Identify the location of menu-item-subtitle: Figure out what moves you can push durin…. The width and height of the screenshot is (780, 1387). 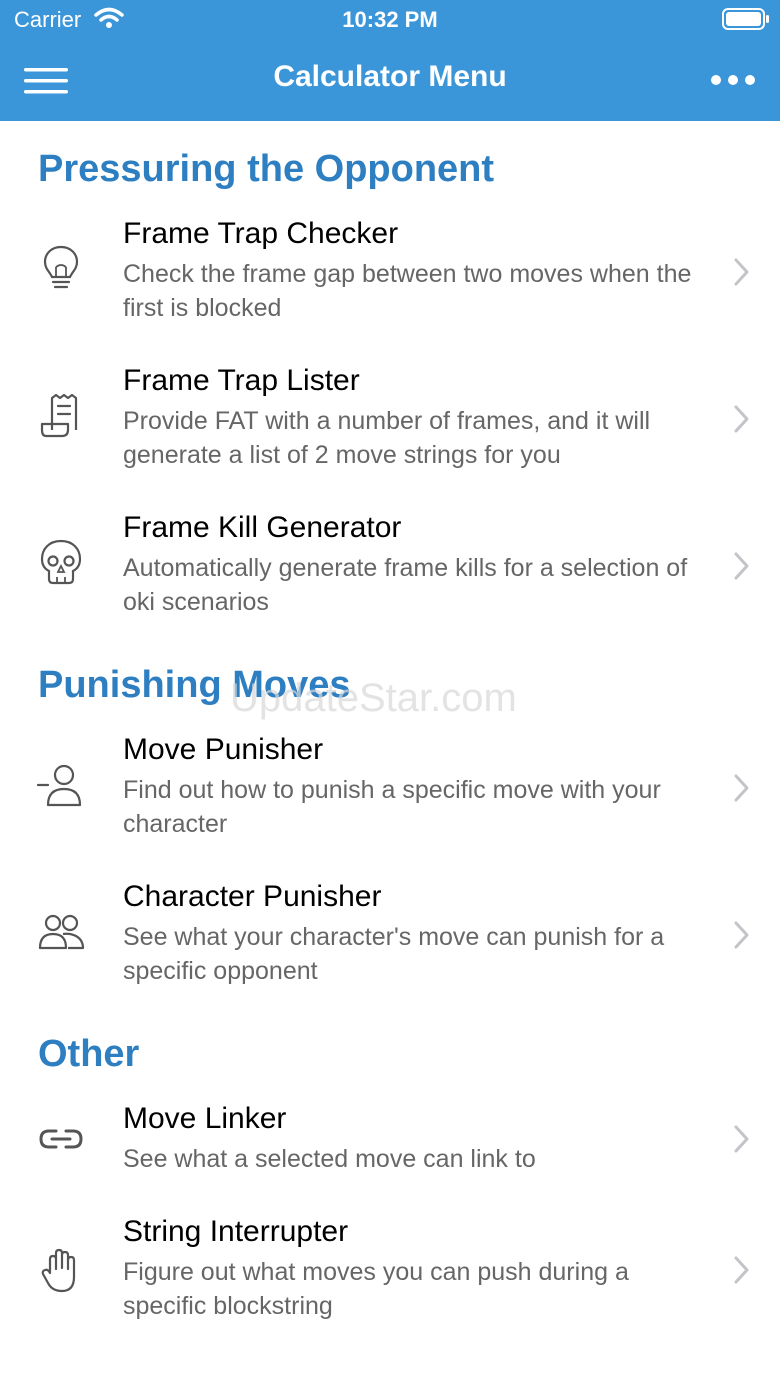
(376, 1289).